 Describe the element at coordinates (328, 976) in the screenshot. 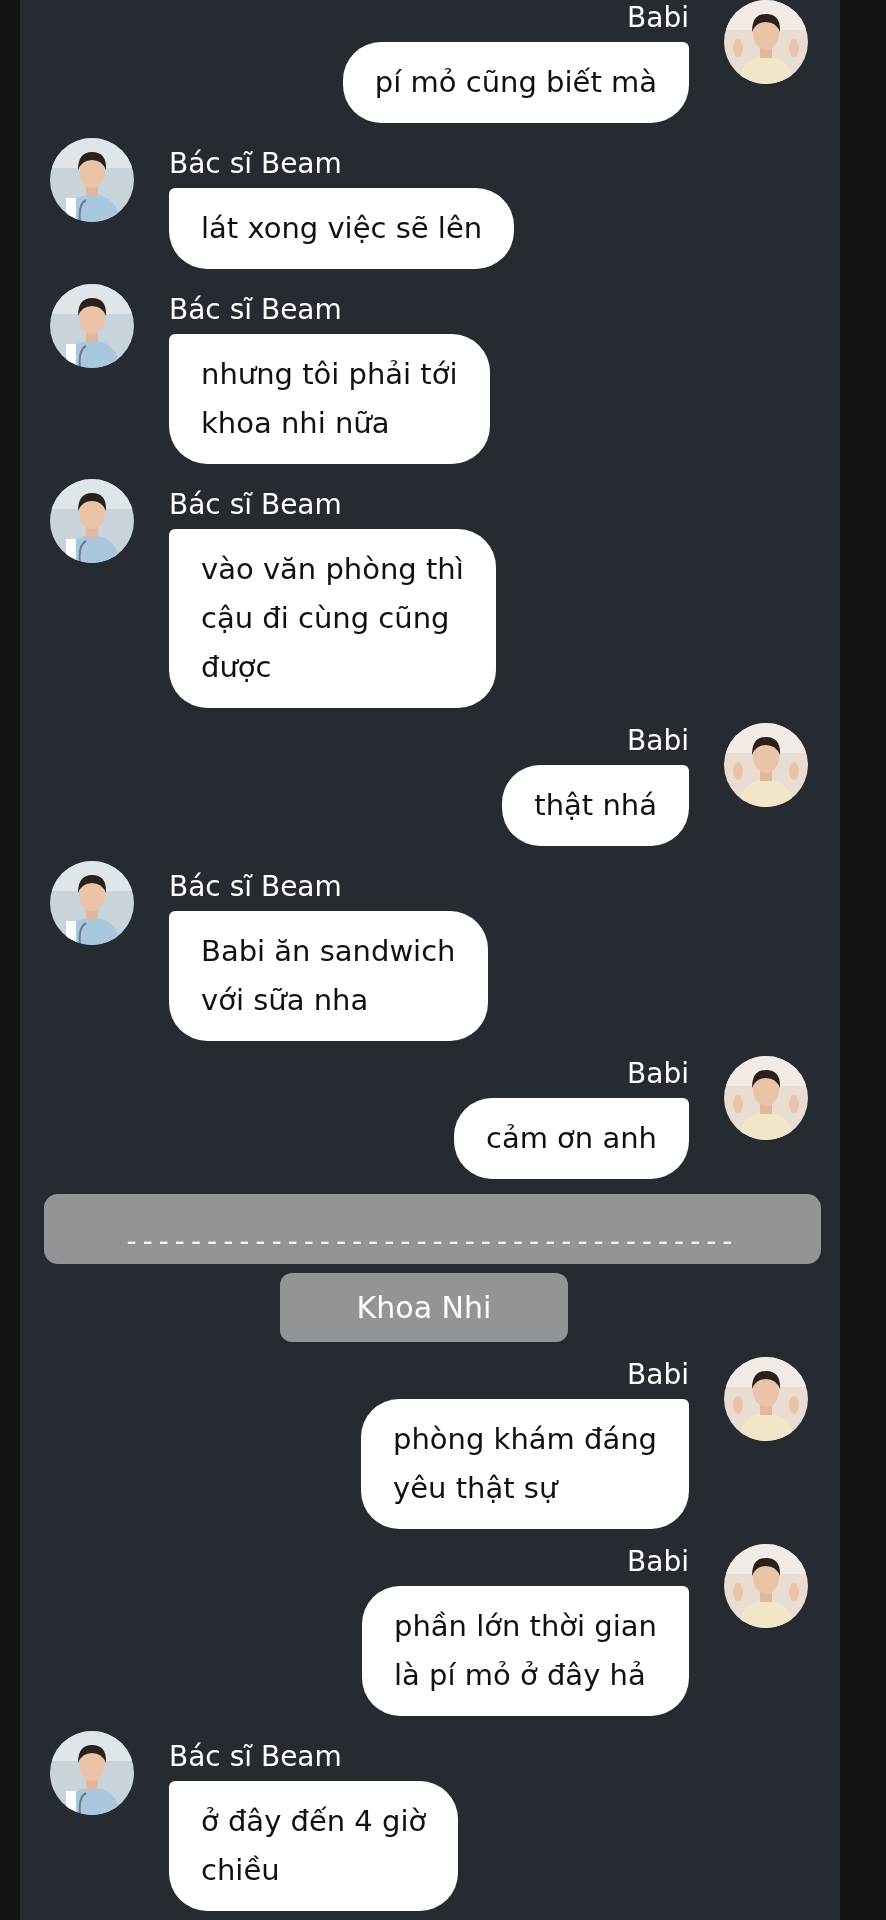

I see `message-bubble: Babi ăn sandwich với sữa nha` at that location.